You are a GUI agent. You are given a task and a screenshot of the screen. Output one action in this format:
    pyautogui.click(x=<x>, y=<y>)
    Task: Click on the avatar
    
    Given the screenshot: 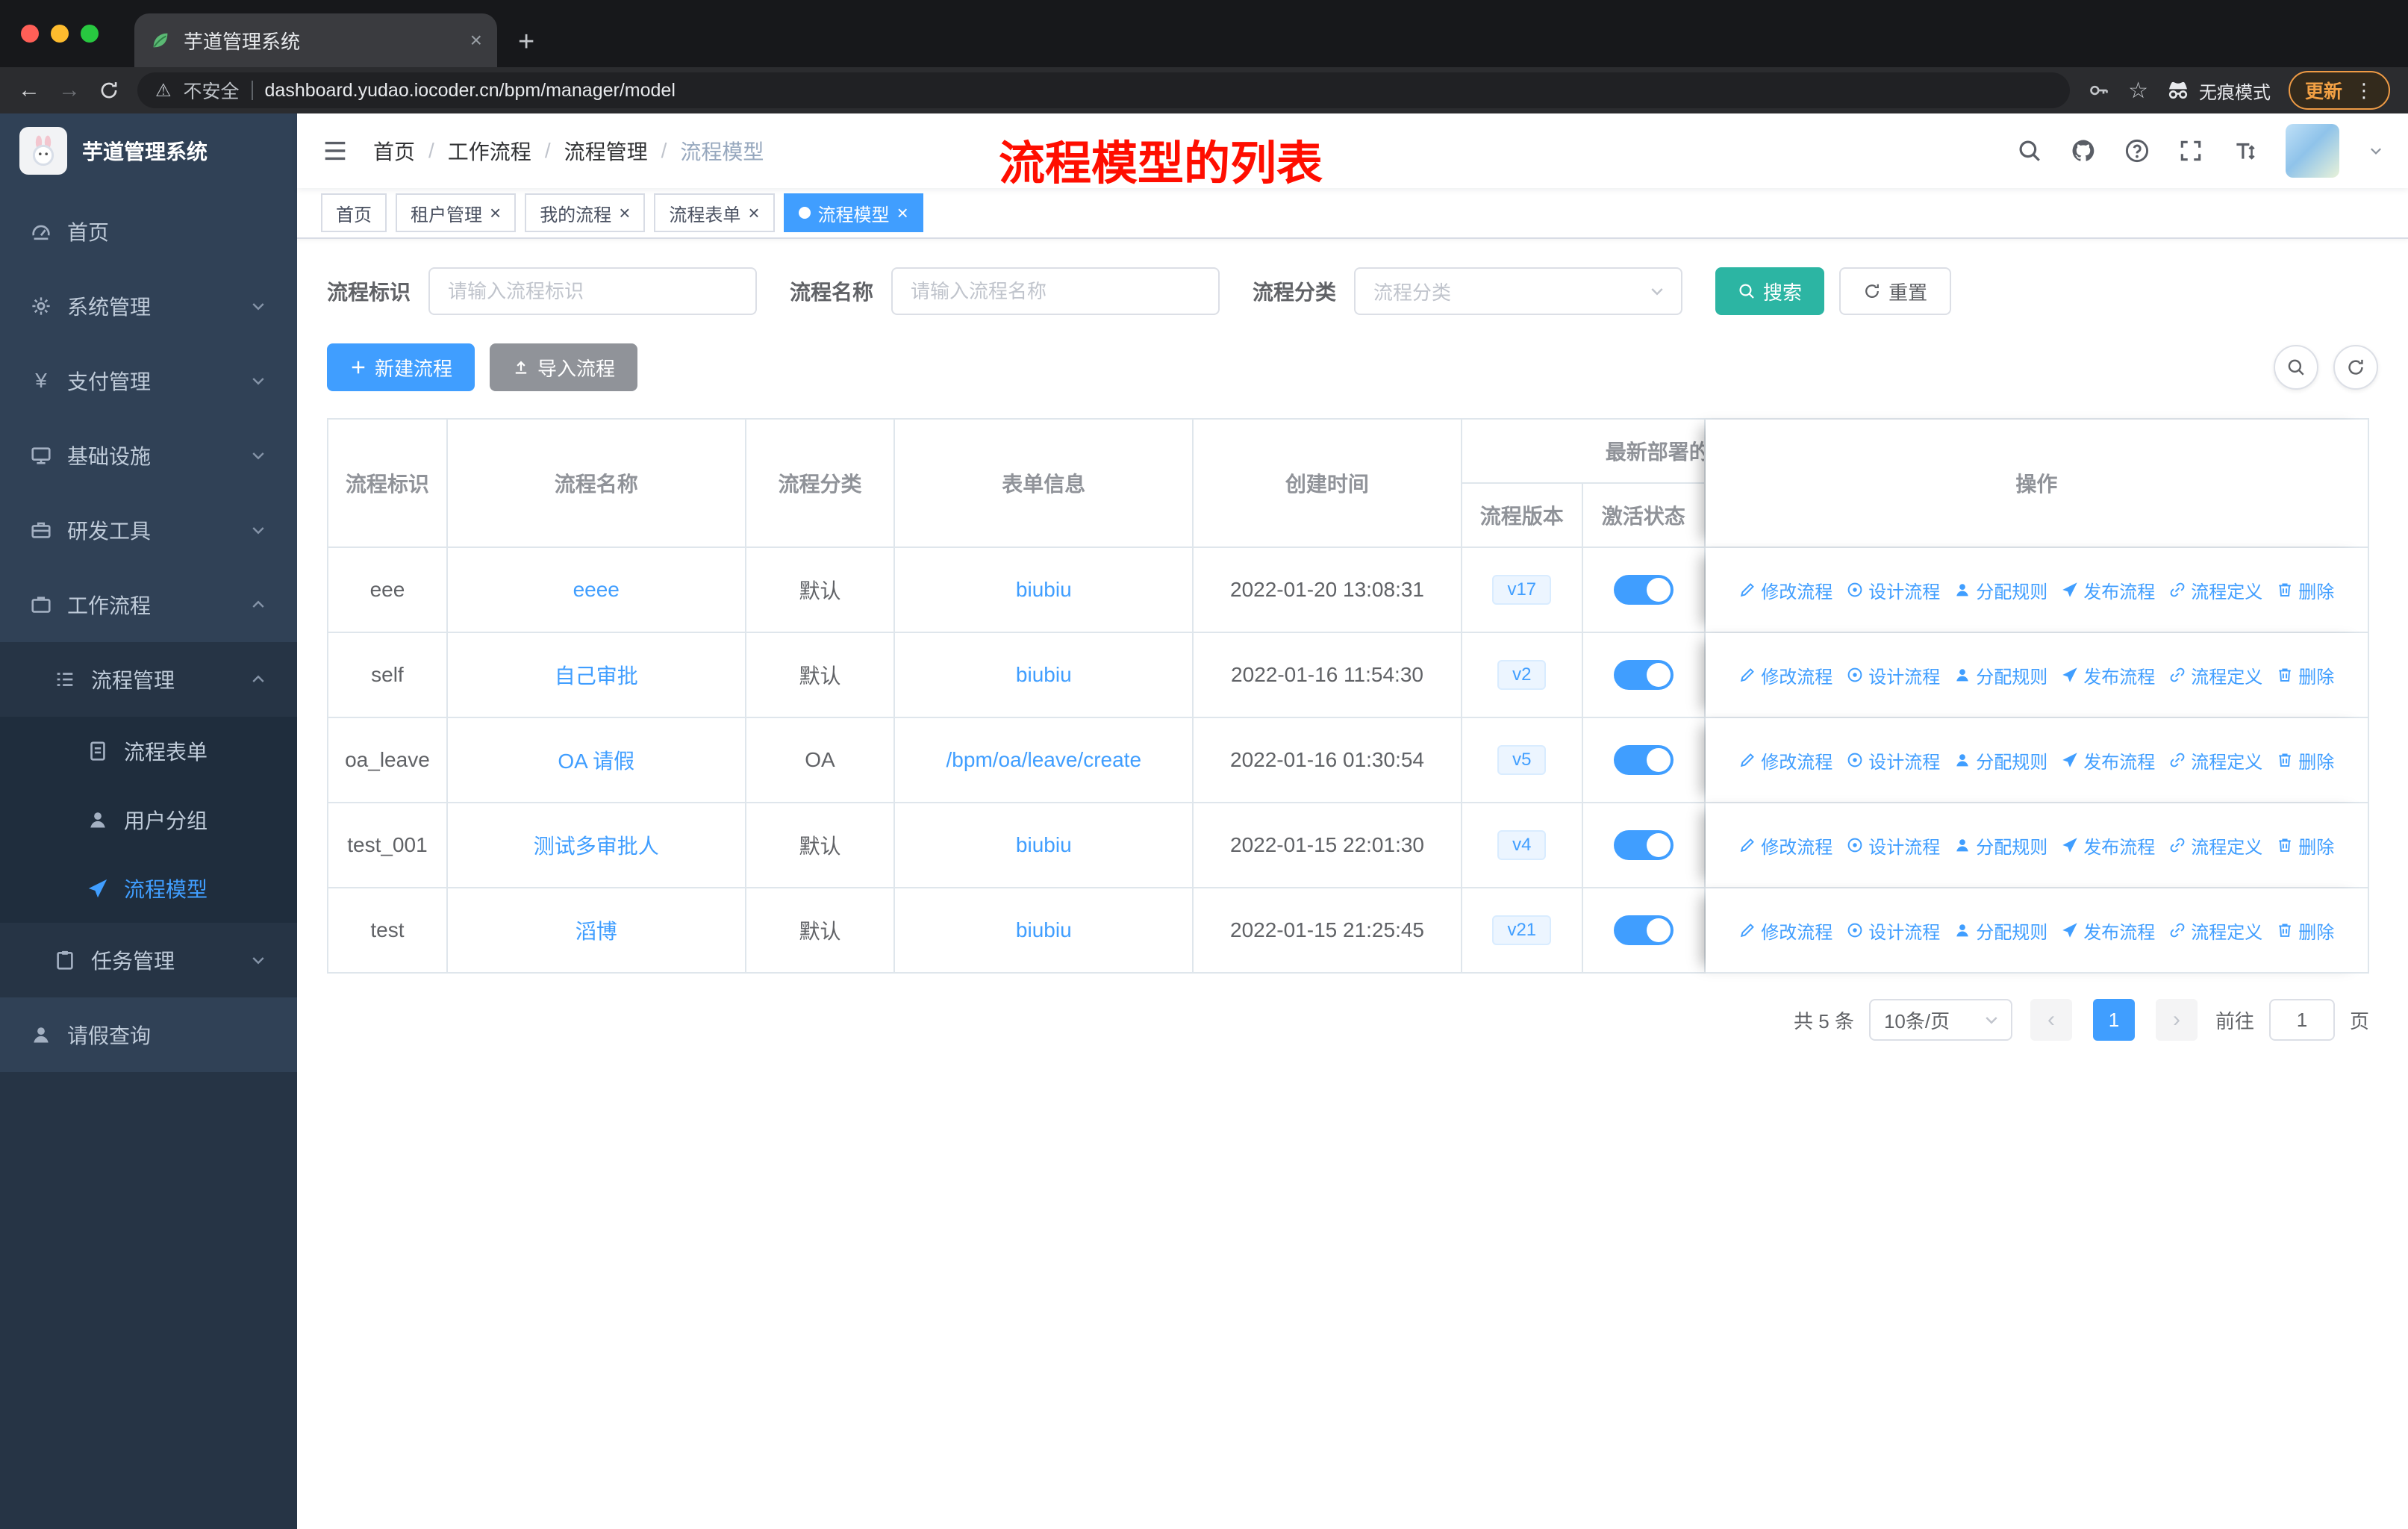 What is the action you would take?
    pyautogui.click(x=2312, y=151)
    